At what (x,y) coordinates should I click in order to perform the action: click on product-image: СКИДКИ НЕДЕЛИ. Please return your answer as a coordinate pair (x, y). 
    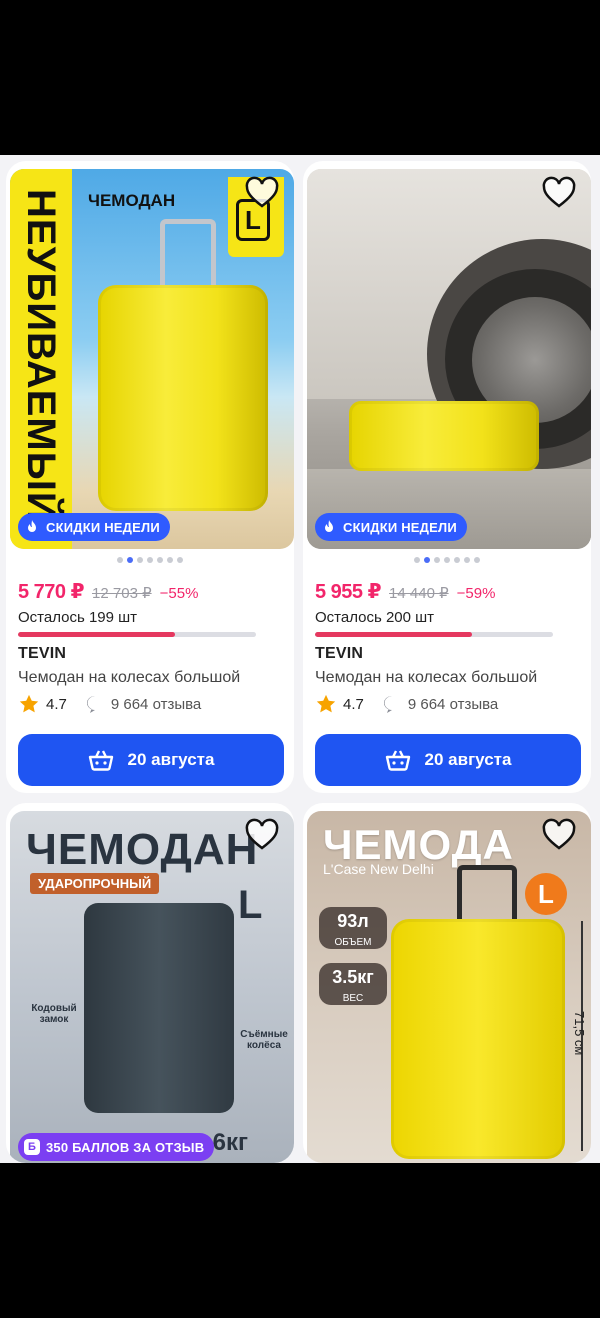
    Looking at the image, I should click on (449, 359).